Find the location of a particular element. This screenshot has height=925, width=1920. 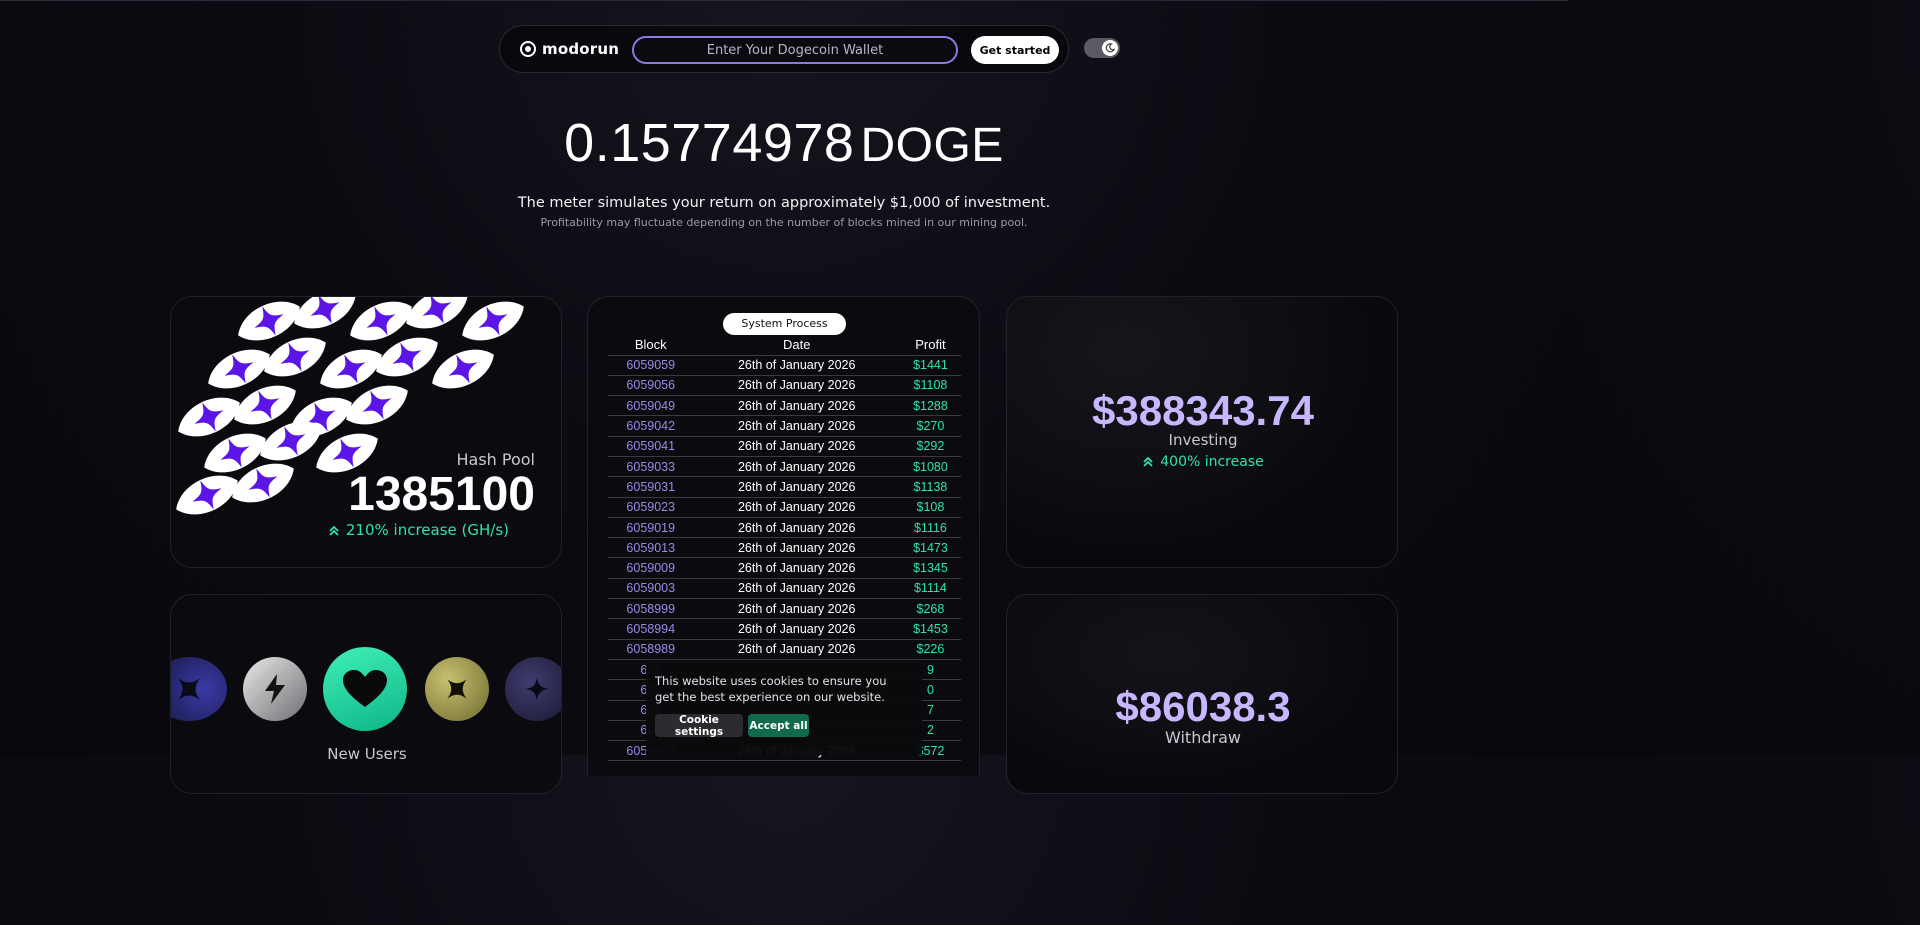

table-header-row: Block Date Profit is located at coordinates (784, 345).